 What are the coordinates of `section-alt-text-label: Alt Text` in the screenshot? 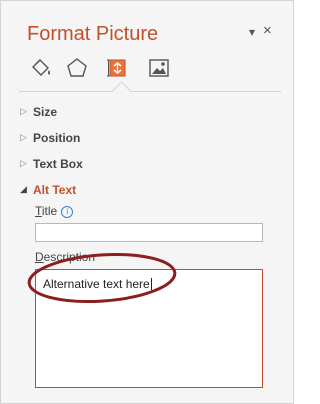 It's located at (55, 190).